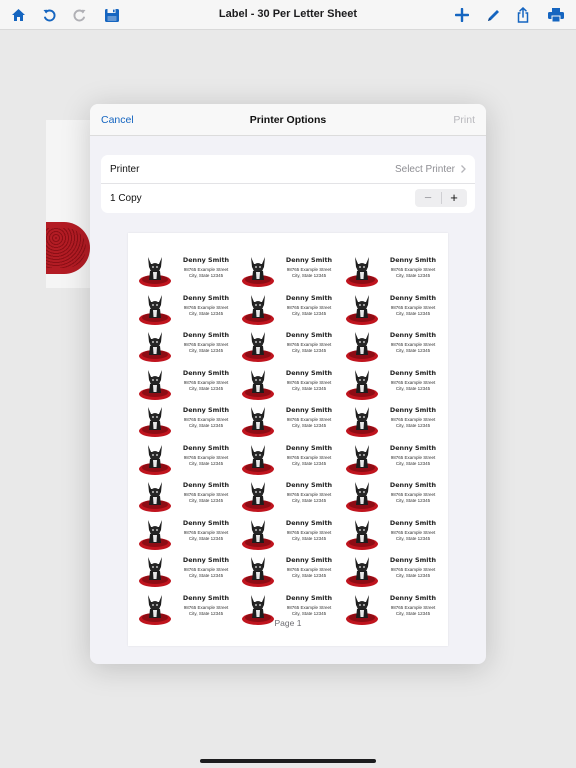 This screenshot has height=768, width=576. I want to click on print-button: Print, so click(464, 120).